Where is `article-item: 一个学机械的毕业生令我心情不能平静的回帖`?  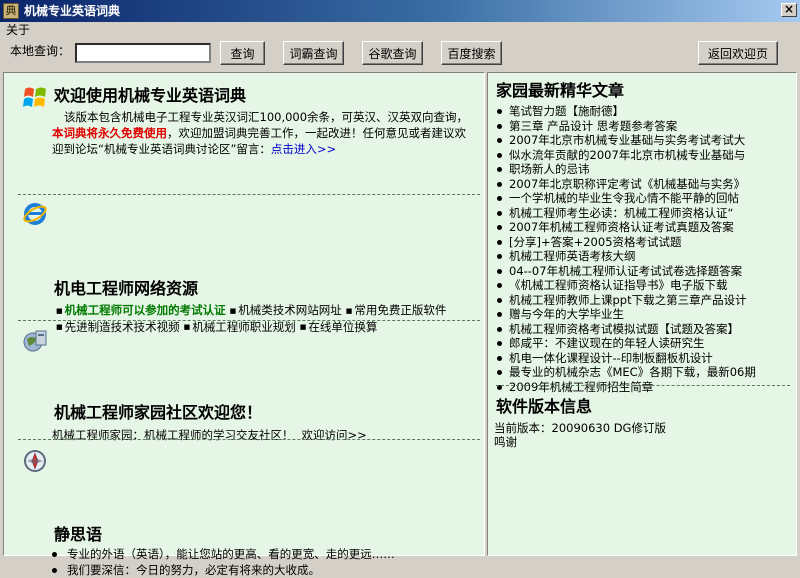
article-item: 一个学机械的毕业生令我心情不能平静的回帖 is located at coordinates (644, 198).